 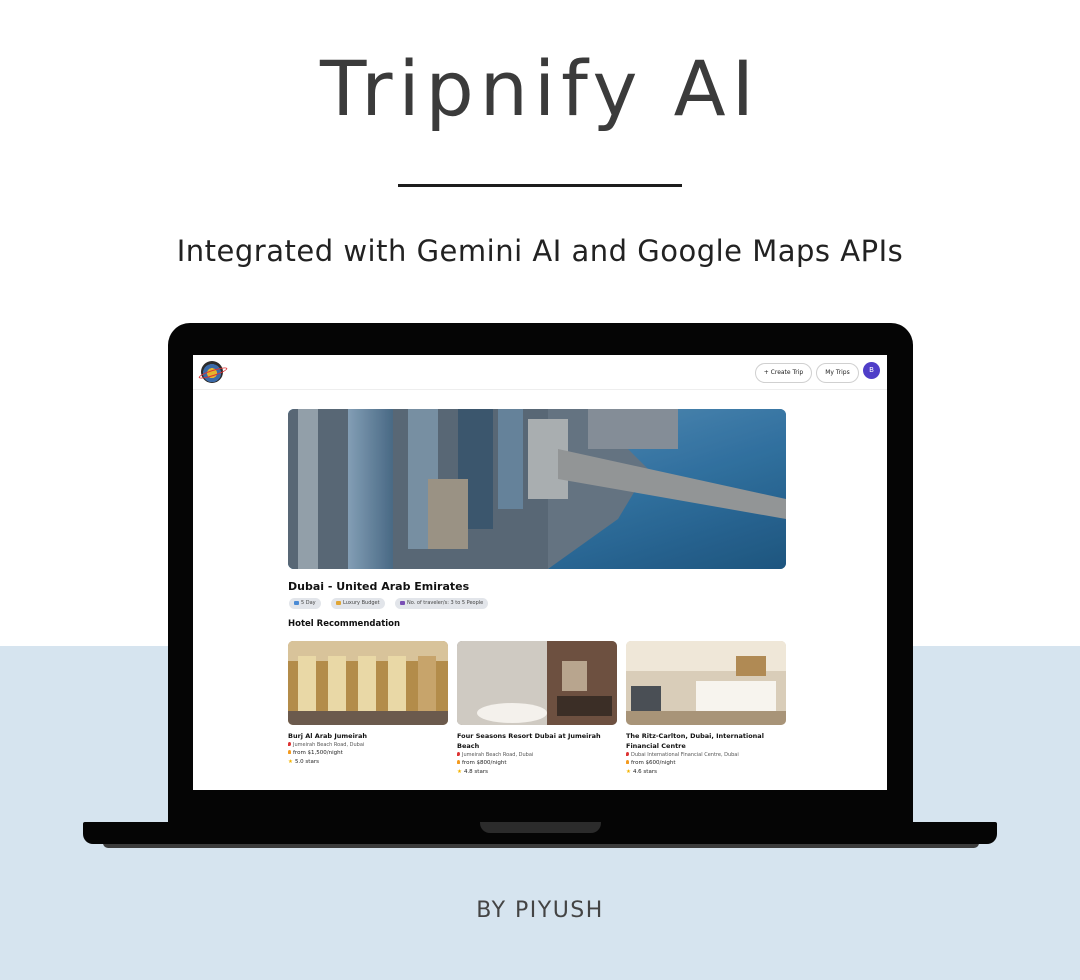 I want to click on poster-title: Tripnify AI, so click(x=540, y=88).